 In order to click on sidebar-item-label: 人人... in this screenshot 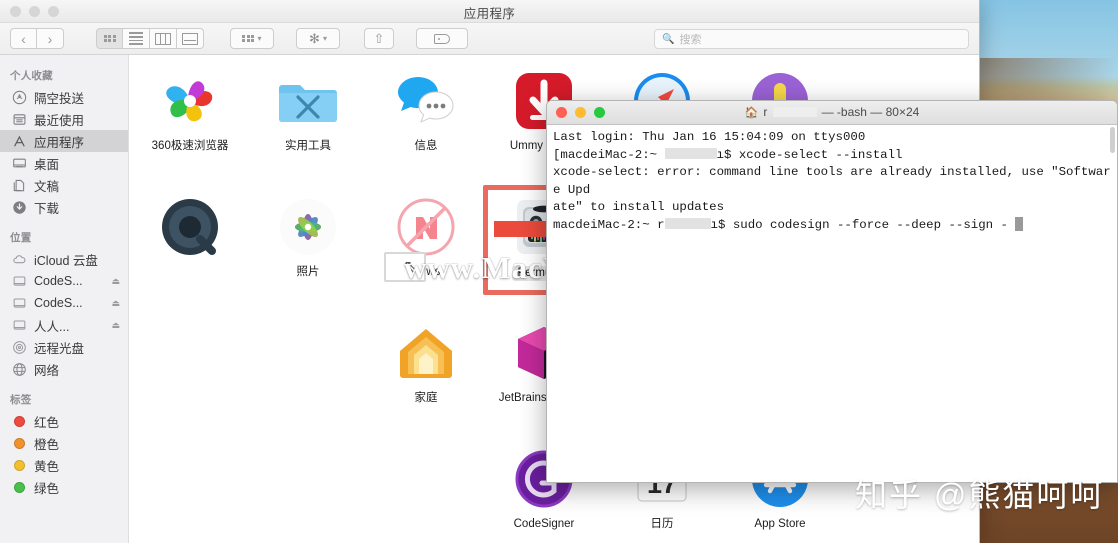, I will do `click(52, 326)`.